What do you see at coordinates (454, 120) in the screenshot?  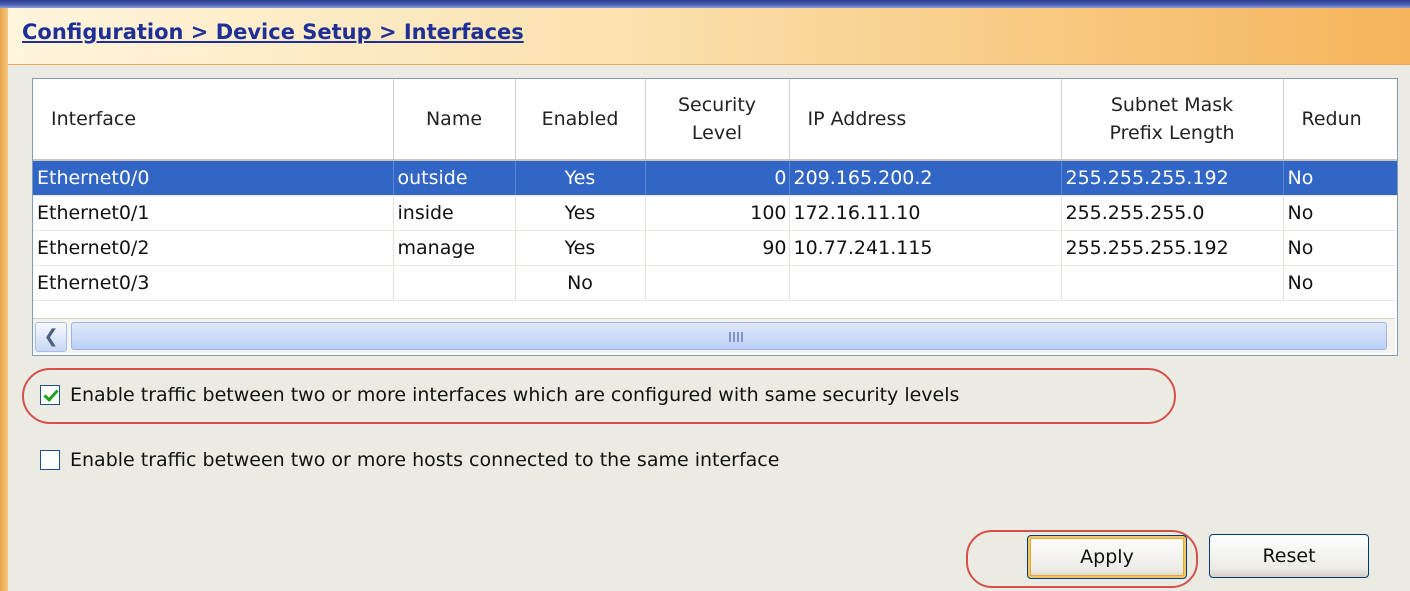 I see `column-header-name: Name` at bounding box center [454, 120].